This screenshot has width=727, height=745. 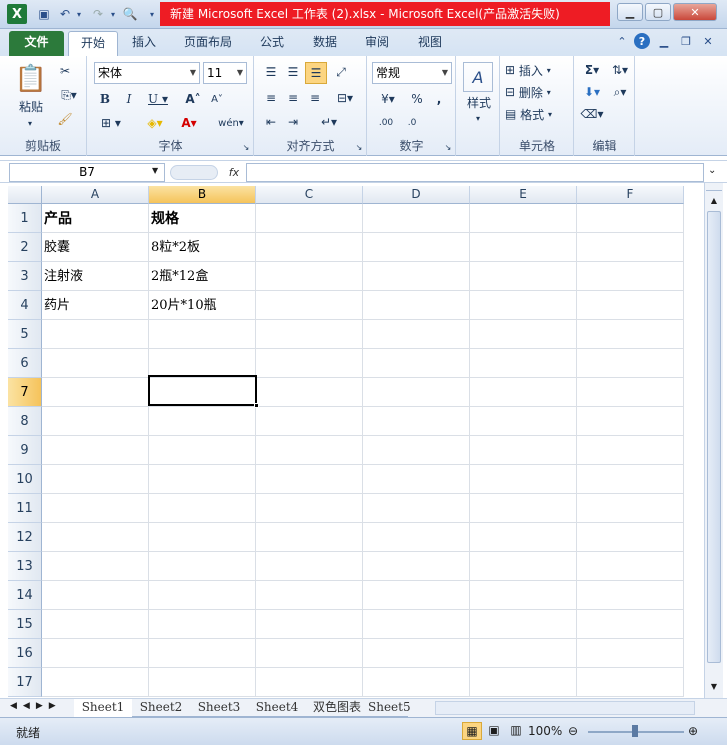 I want to click on cell-b5, so click(x=202, y=334).